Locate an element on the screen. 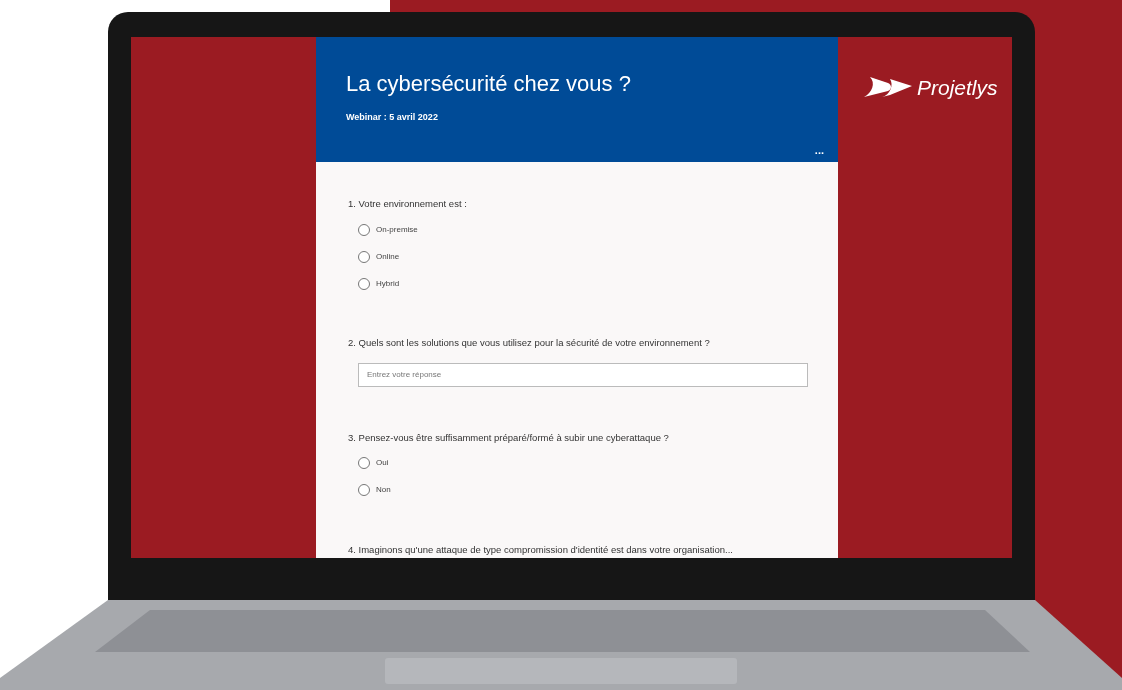 The image size is (1122, 690). question-label: 1. Votre environnement est : is located at coordinates (408, 204).